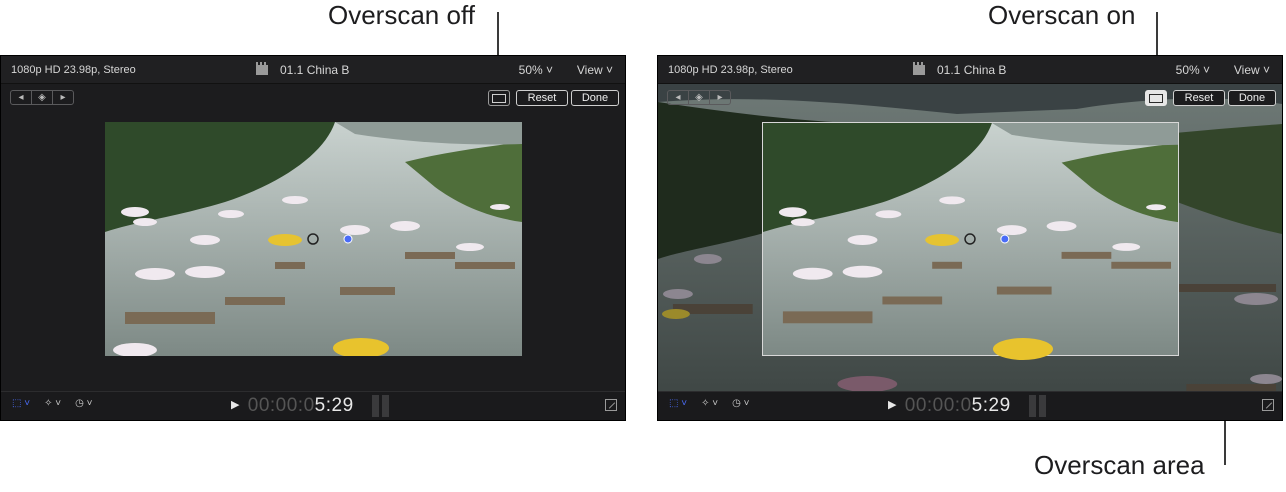 The width and height of the screenshot is (1286, 492). What do you see at coordinates (1023, 349) in the screenshot?
I see `umbrella-overflow` at bounding box center [1023, 349].